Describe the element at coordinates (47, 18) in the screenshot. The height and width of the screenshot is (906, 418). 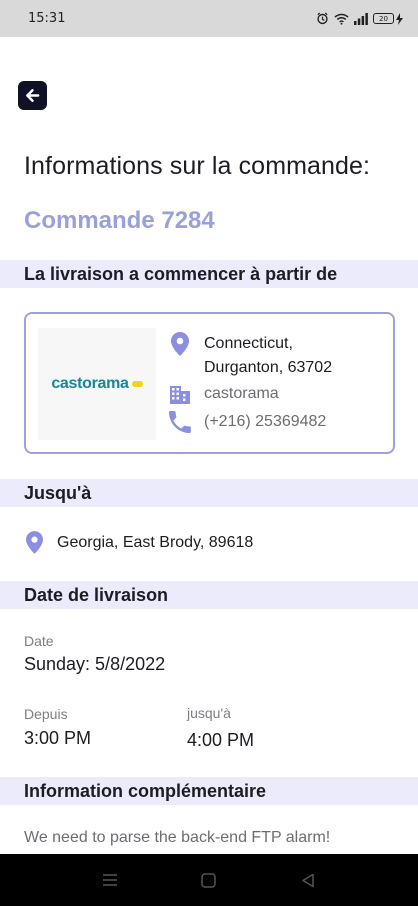
I see `status-time: 15:31` at that location.